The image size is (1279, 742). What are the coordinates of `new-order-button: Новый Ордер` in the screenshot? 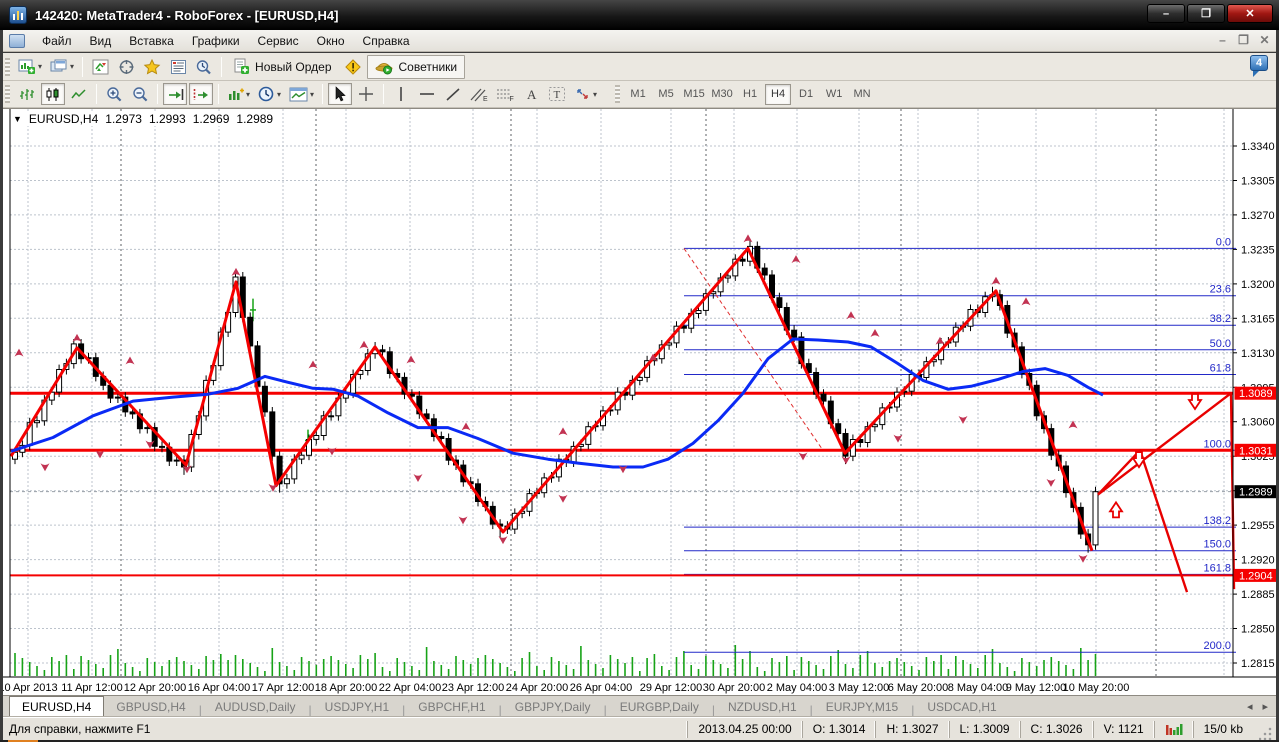 It's located at (282, 67).